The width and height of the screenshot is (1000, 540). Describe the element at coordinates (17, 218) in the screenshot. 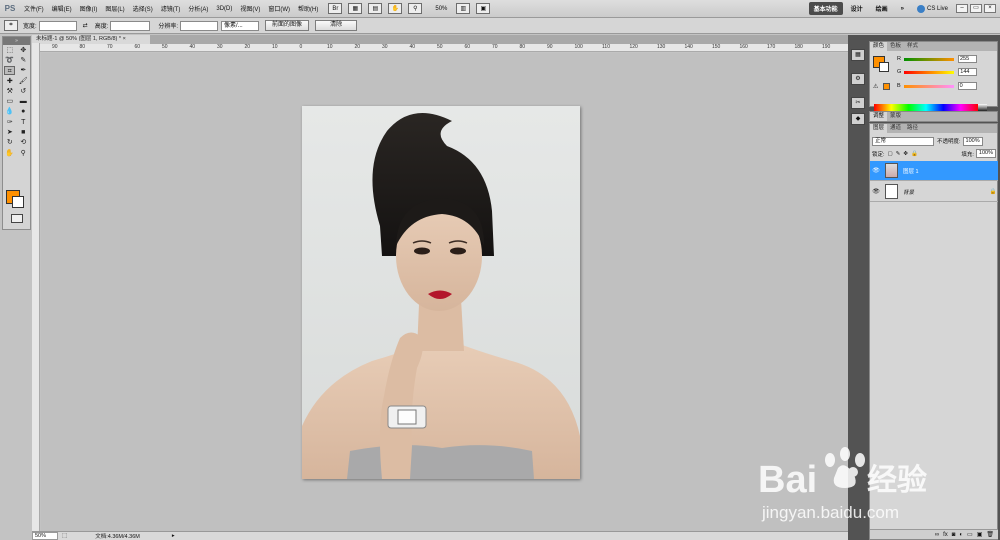

I see `quick-mask-icon` at that location.